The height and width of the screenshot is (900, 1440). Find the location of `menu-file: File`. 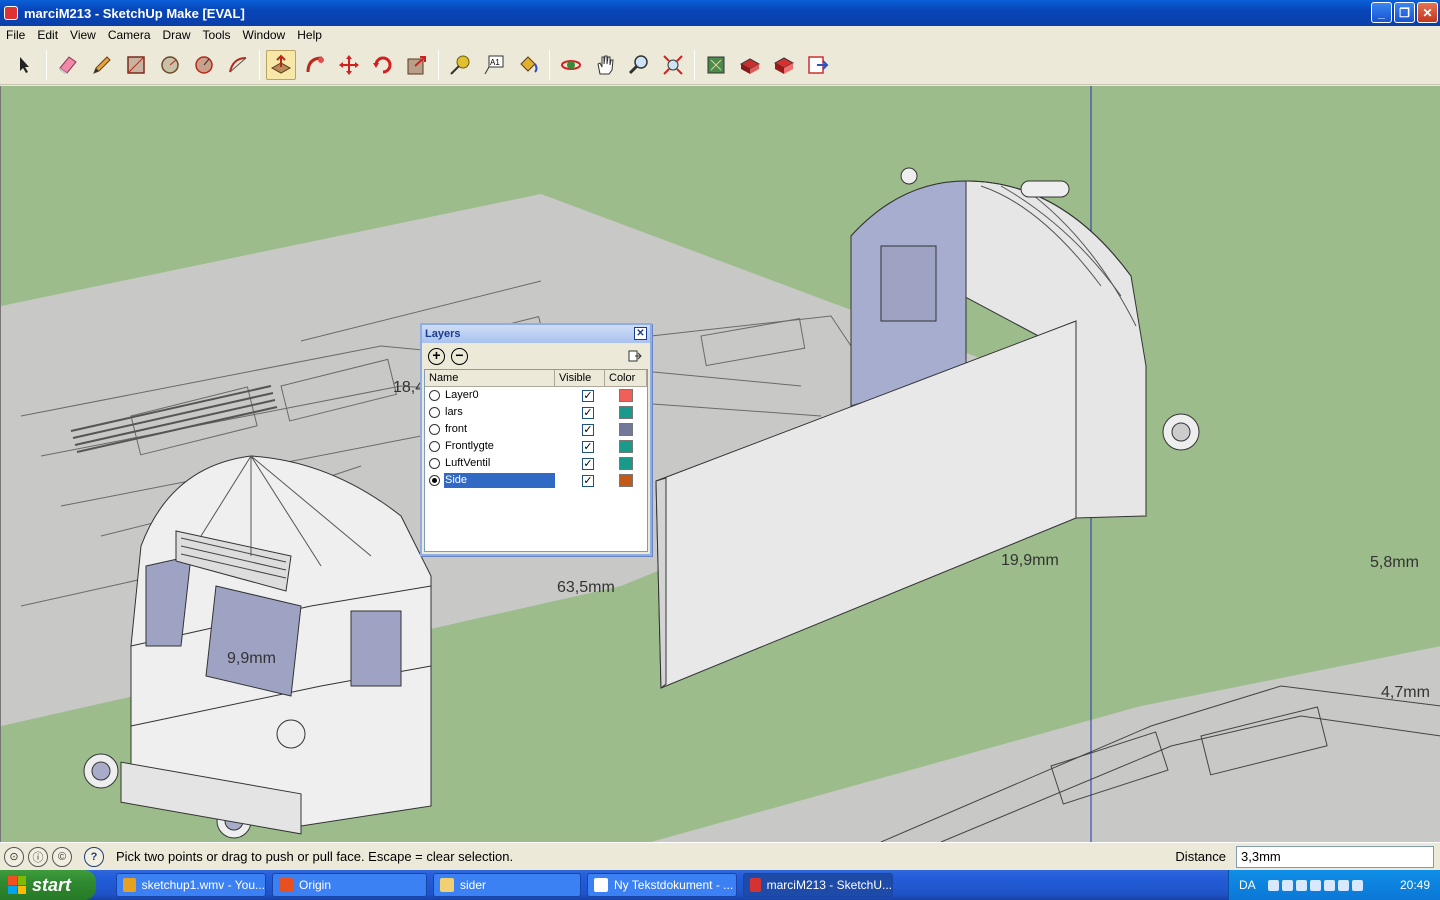

menu-file: File is located at coordinates (15, 35).